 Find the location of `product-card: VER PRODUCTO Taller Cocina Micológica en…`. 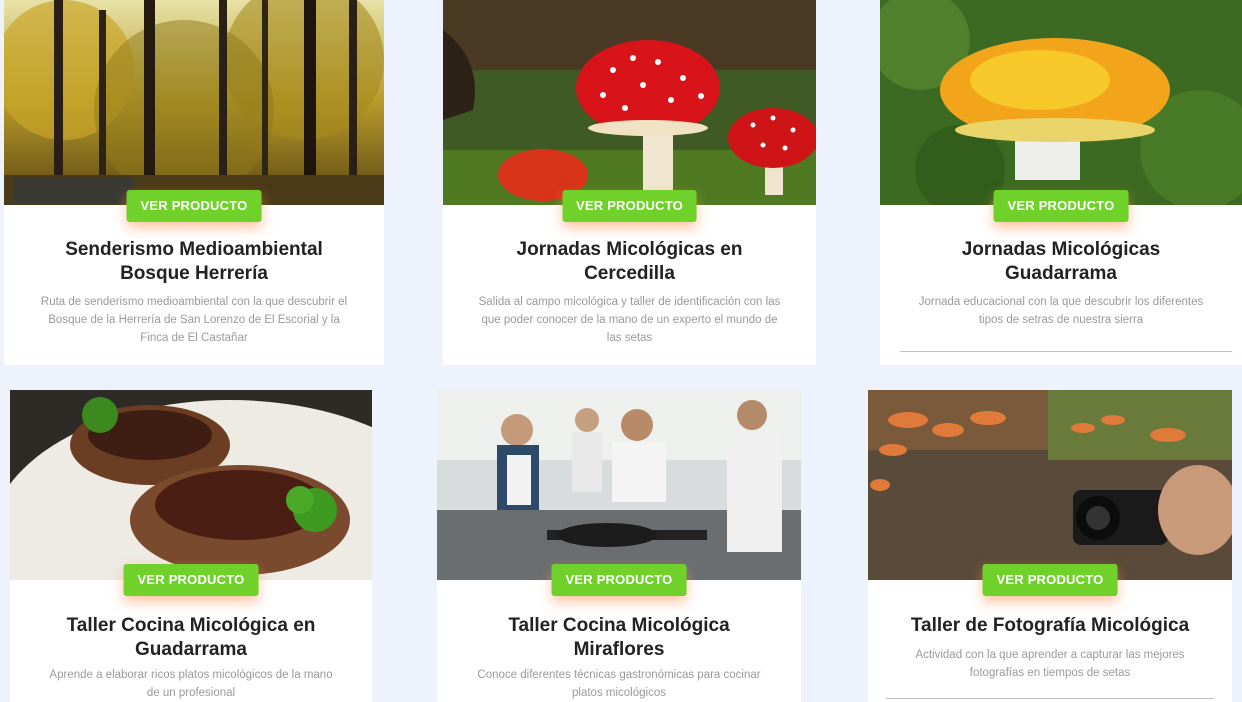

product-card: VER PRODUCTO Taller Cocina Micológica en… is located at coordinates (191, 546).